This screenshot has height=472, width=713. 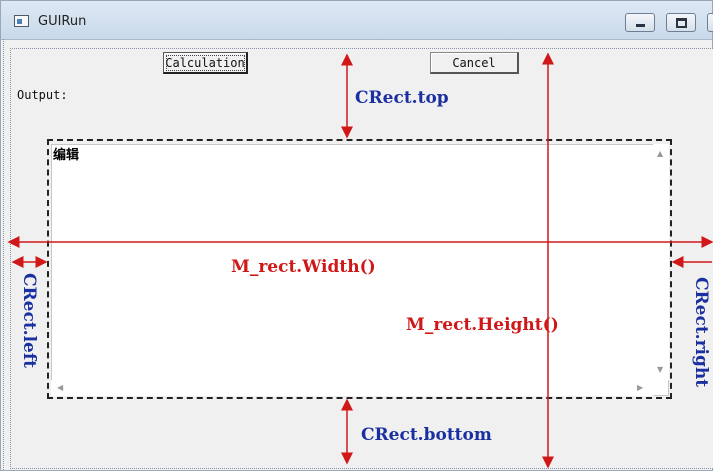 I want to click on crect-right-label: CRect.right, so click(x=701, y=332).